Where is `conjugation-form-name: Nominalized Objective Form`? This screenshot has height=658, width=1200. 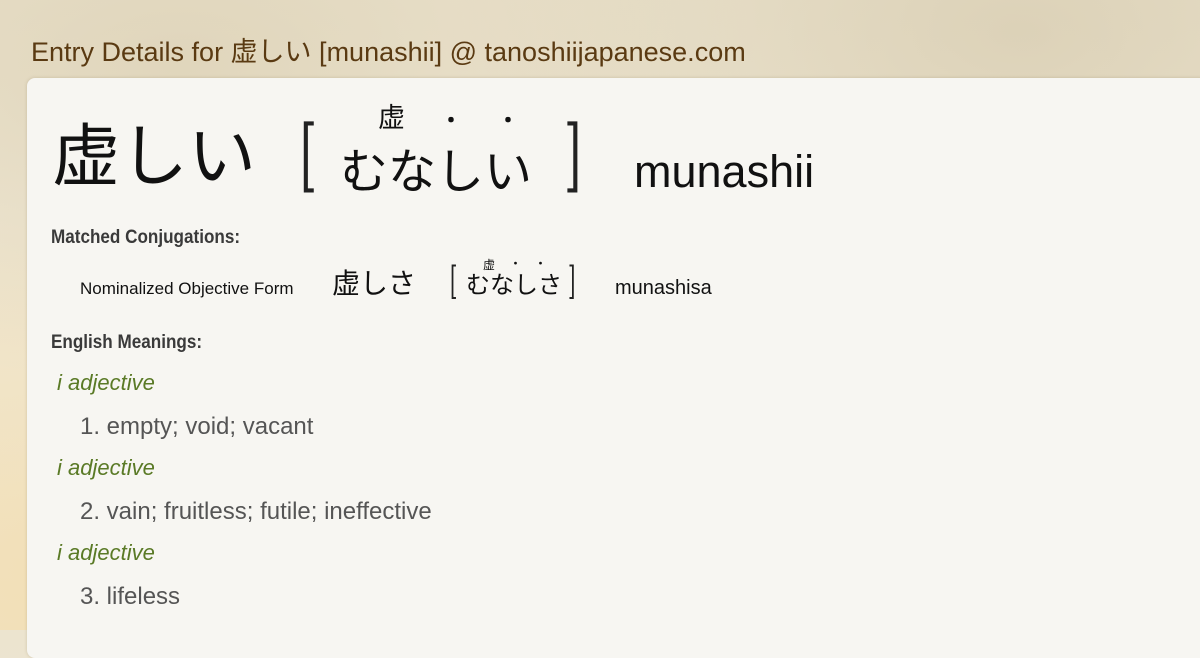 conjugation-form-name: Nominalized Objective Form is located at coordinates (187, 288).